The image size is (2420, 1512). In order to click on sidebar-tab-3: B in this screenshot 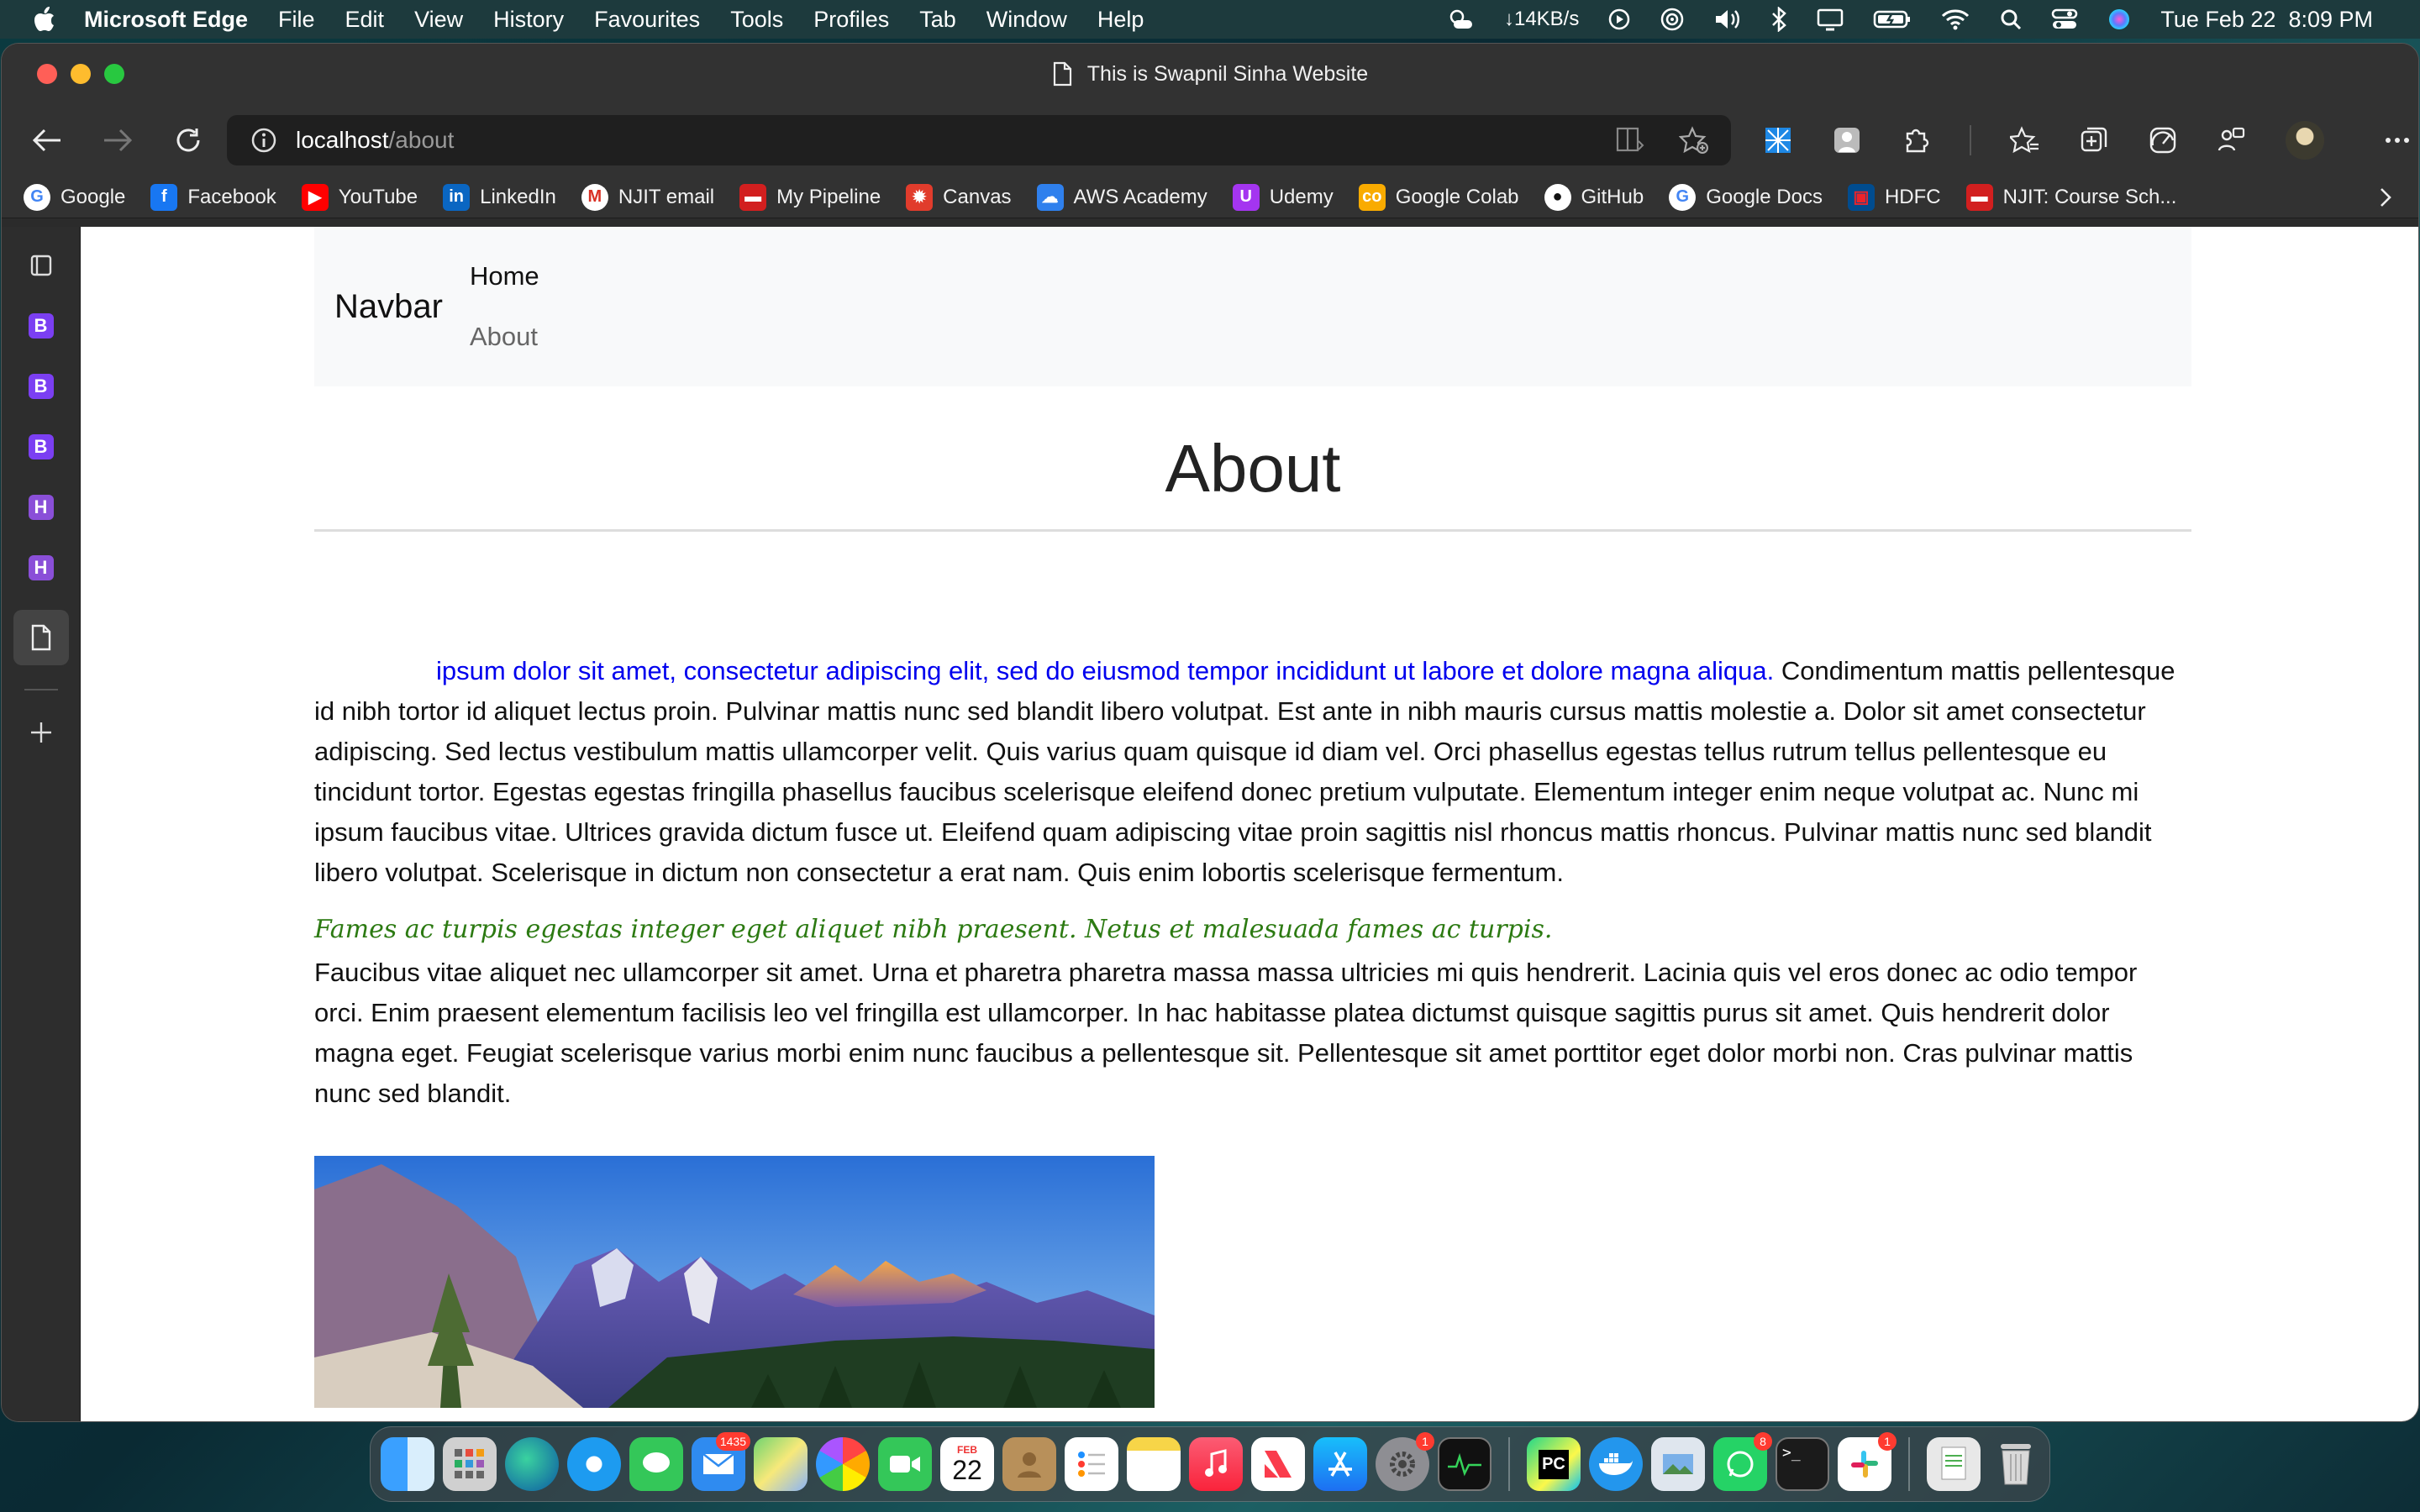, I will do `click(41, 446)`.